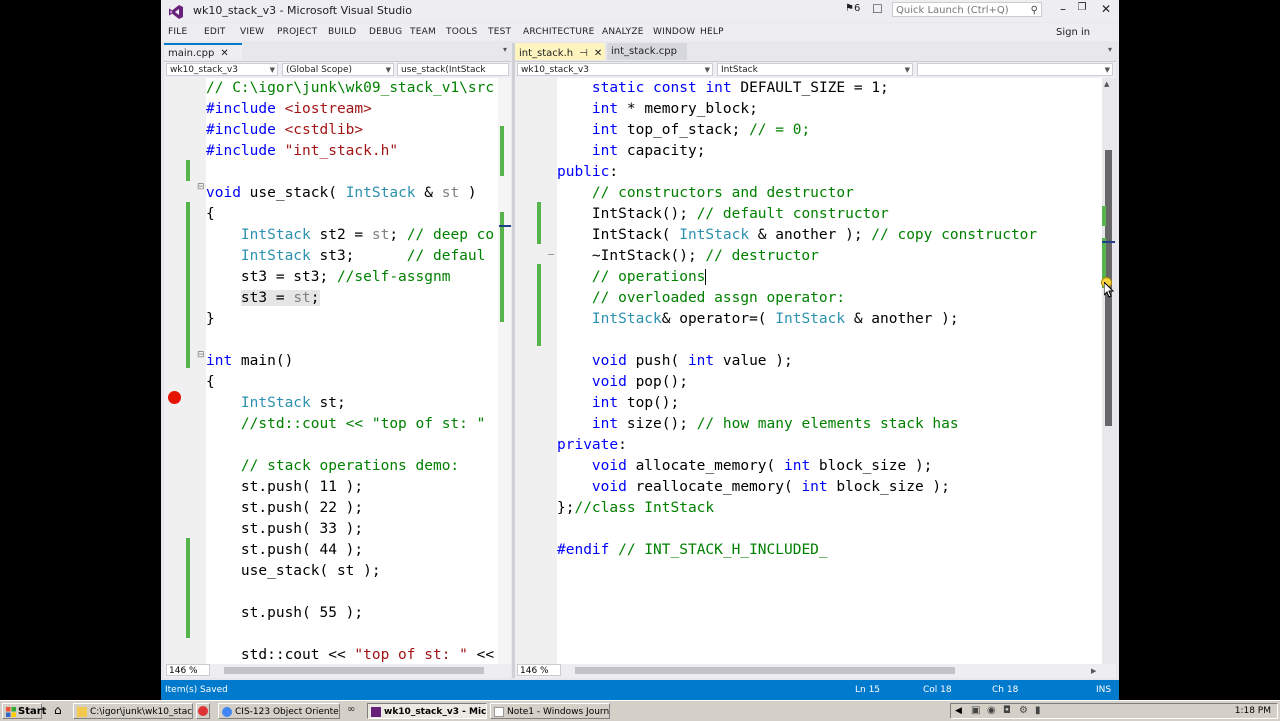 This screenshot has height=721, width=1280. Describe the element at coordinates (376, 712) in the screenshot. I see `visual-studio-icon` at that location.